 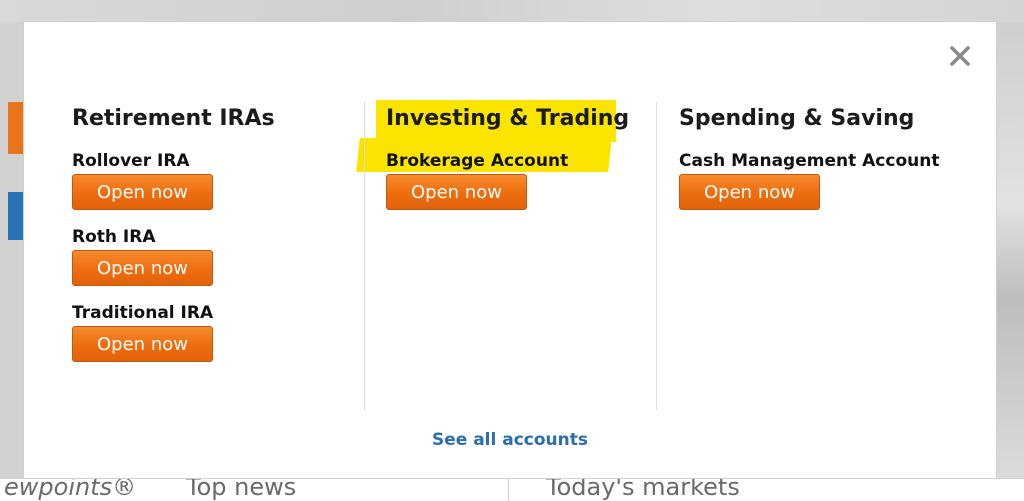 What do you see at coordinates (217, 180) in the screenshot?
I see `product-rollover-ira: Rollover IRA Open now` at bounding box center [217, 180].